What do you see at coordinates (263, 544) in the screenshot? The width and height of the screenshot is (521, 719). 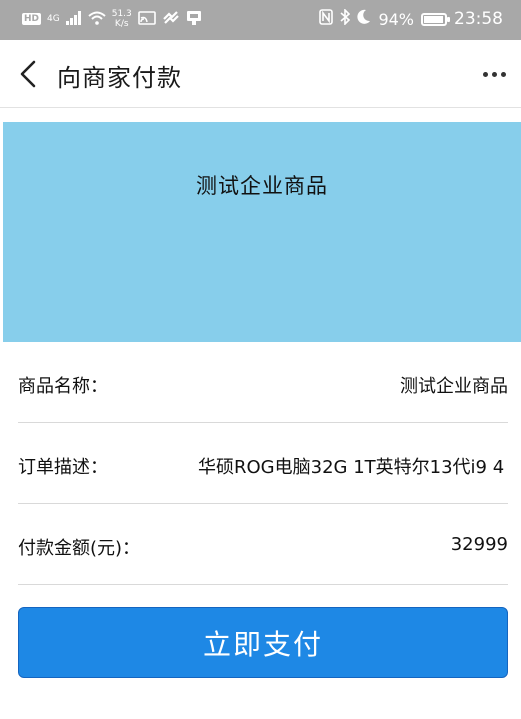 I see `amount-row: 付款金额(元)： 32999` at bounding box center [263, 544].